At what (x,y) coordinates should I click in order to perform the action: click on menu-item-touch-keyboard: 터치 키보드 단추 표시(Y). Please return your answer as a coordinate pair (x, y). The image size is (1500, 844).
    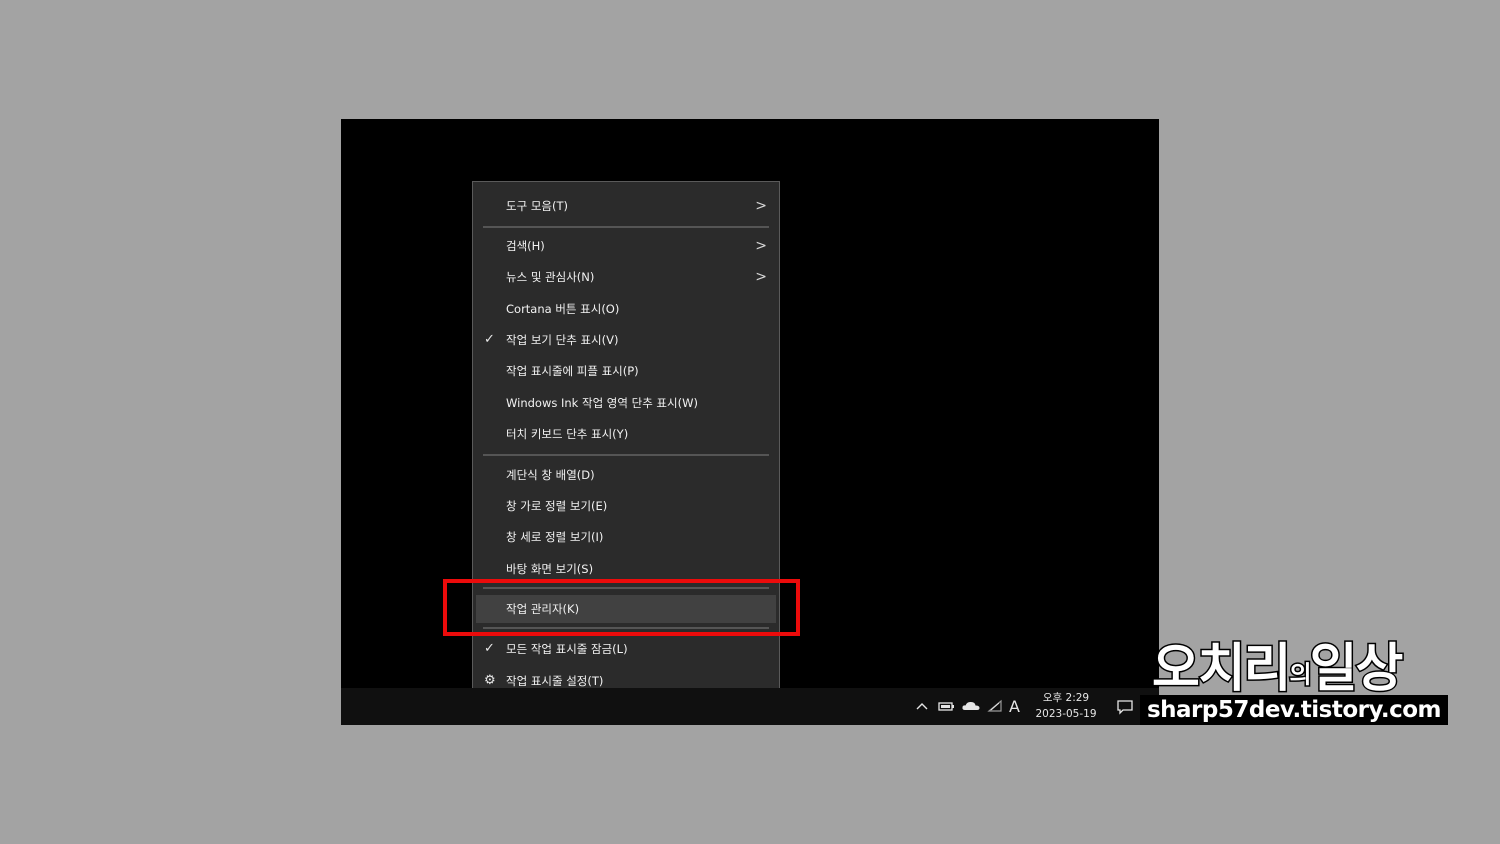
    Looking at the image, I should click on (626, 434).